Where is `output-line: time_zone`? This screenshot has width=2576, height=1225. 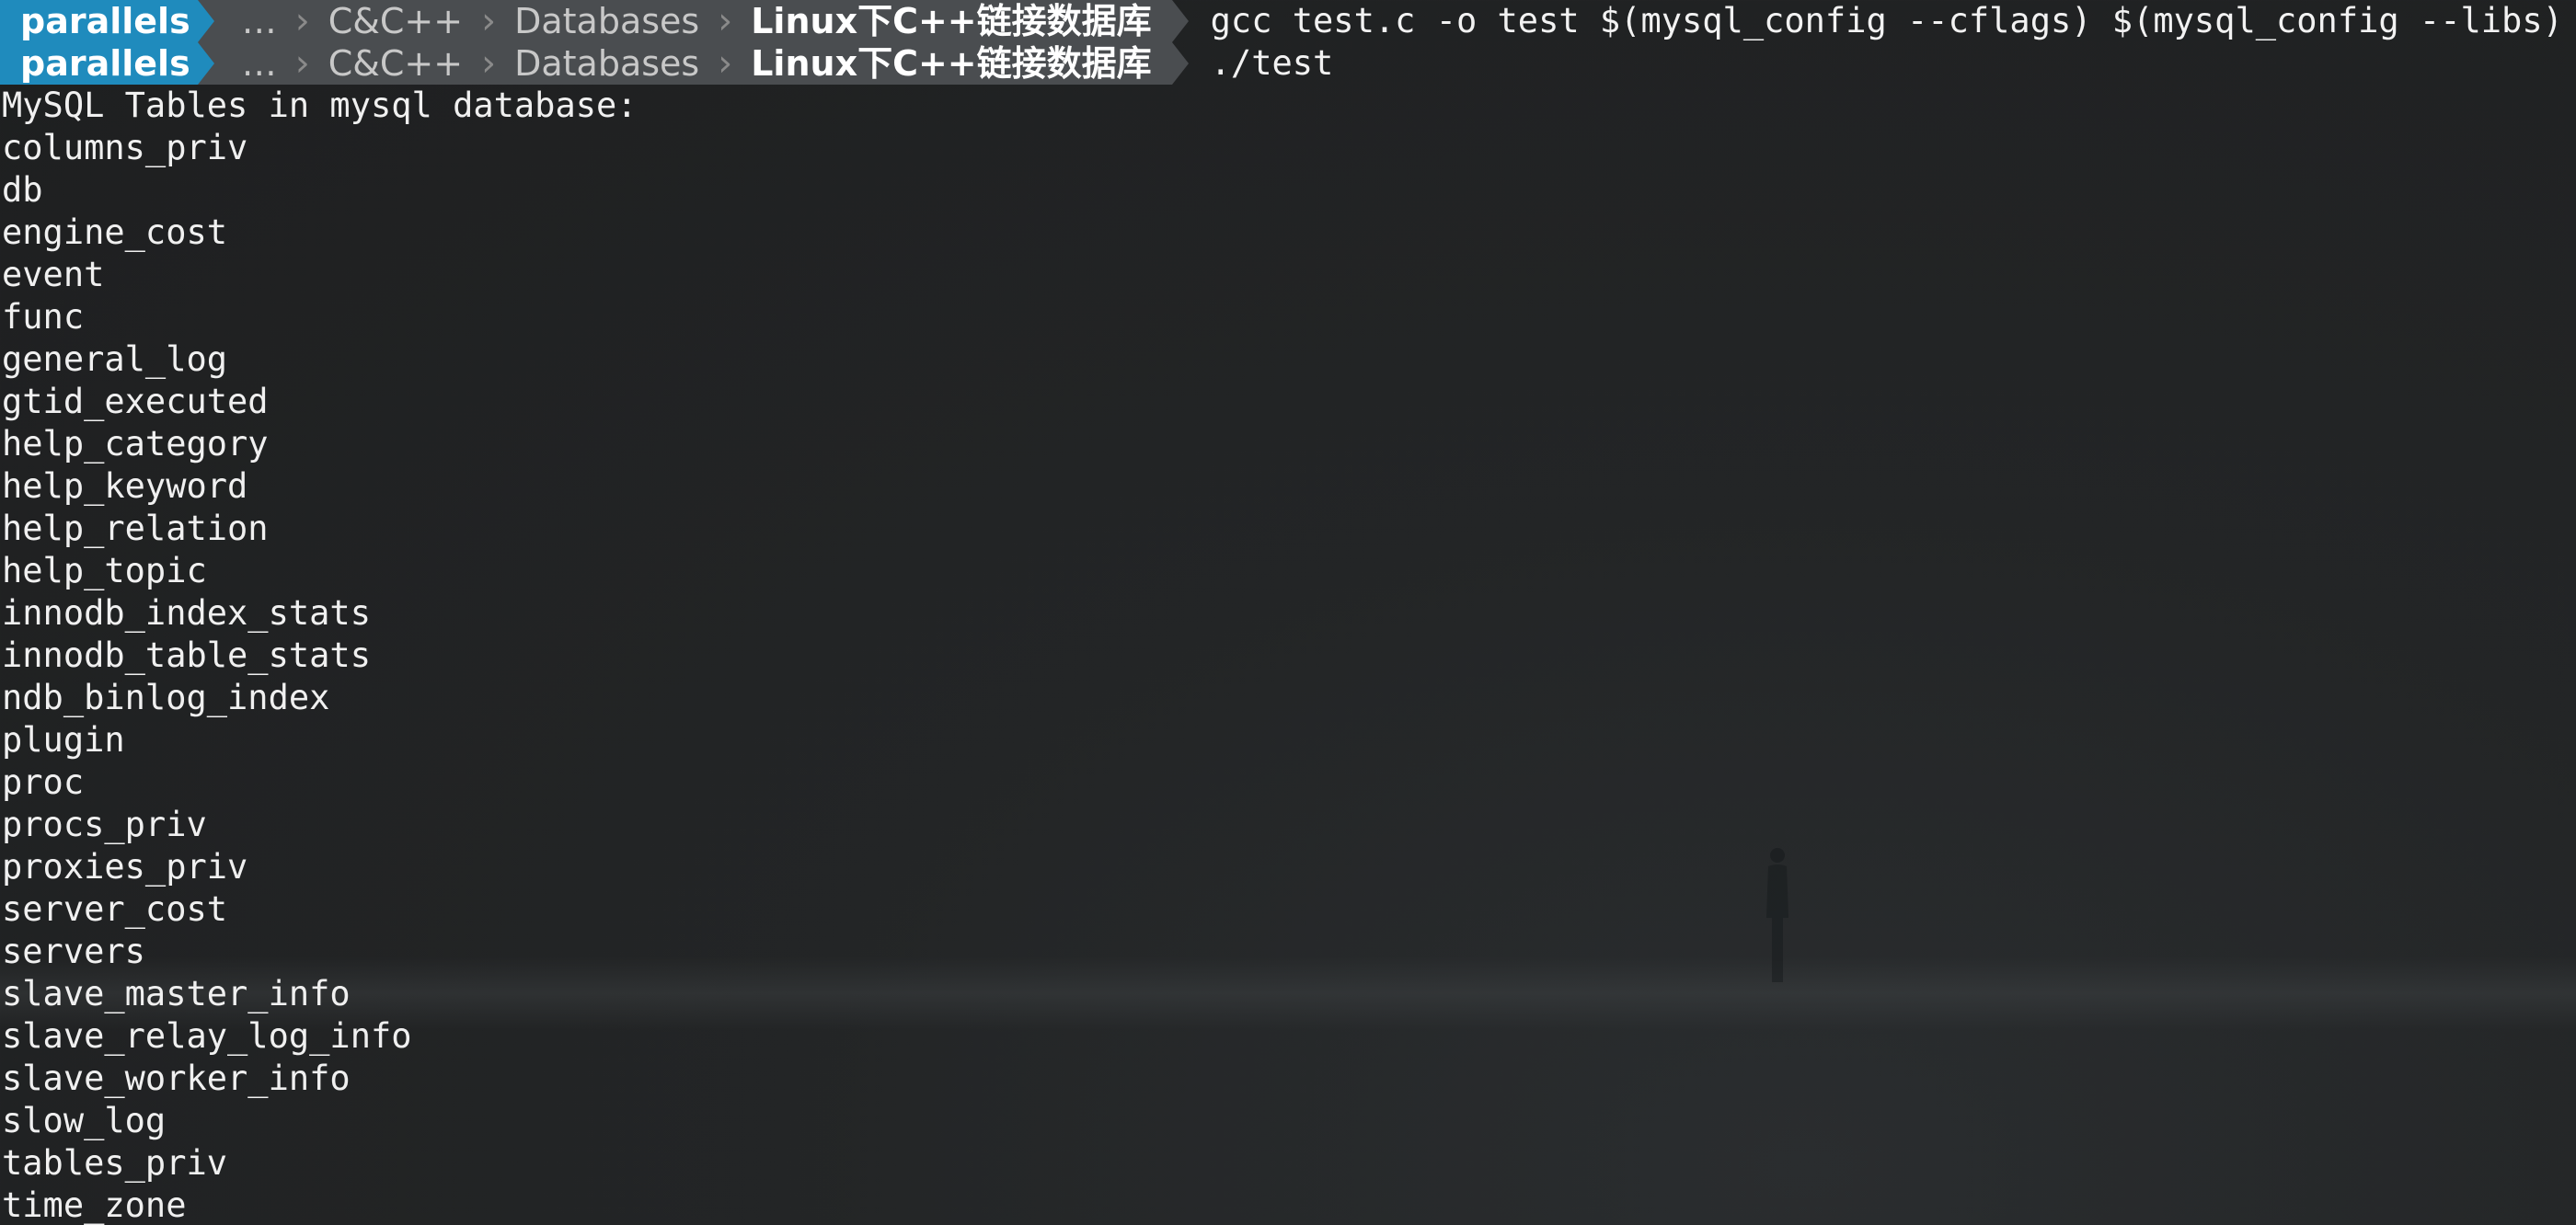 output-line: time_zone is located at coordinates (94, 1205).